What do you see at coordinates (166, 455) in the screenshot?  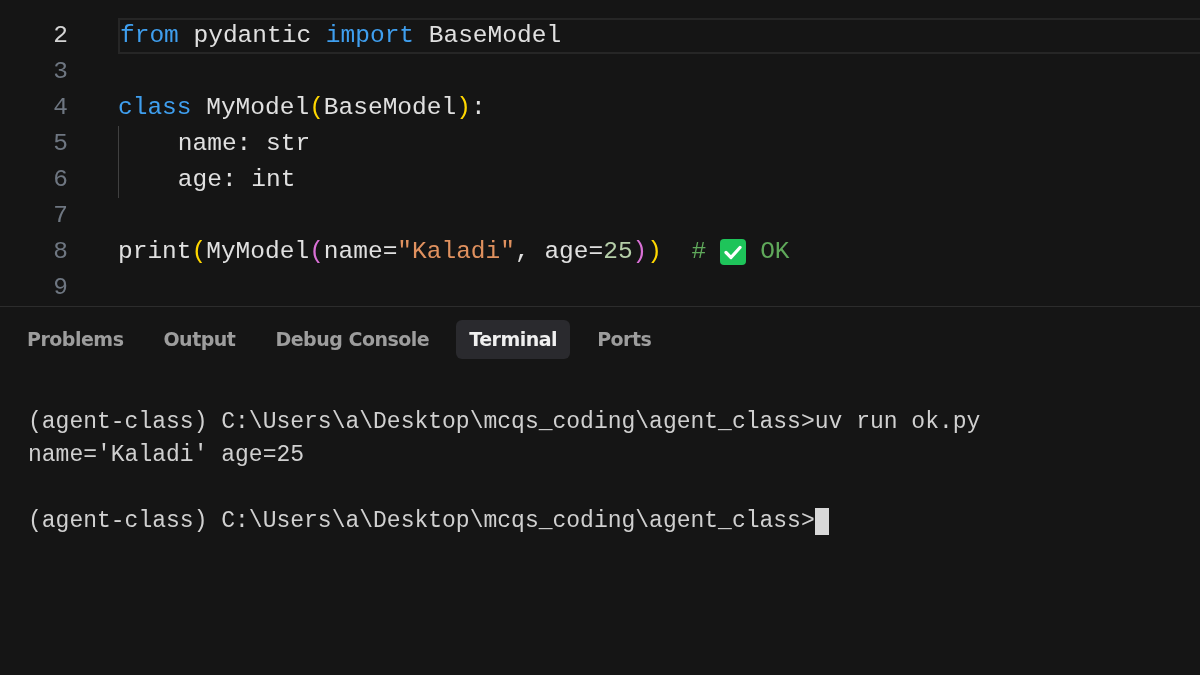 I see `terminal-output: name='Kaladi' age=25` at bounding box center [166, 455].